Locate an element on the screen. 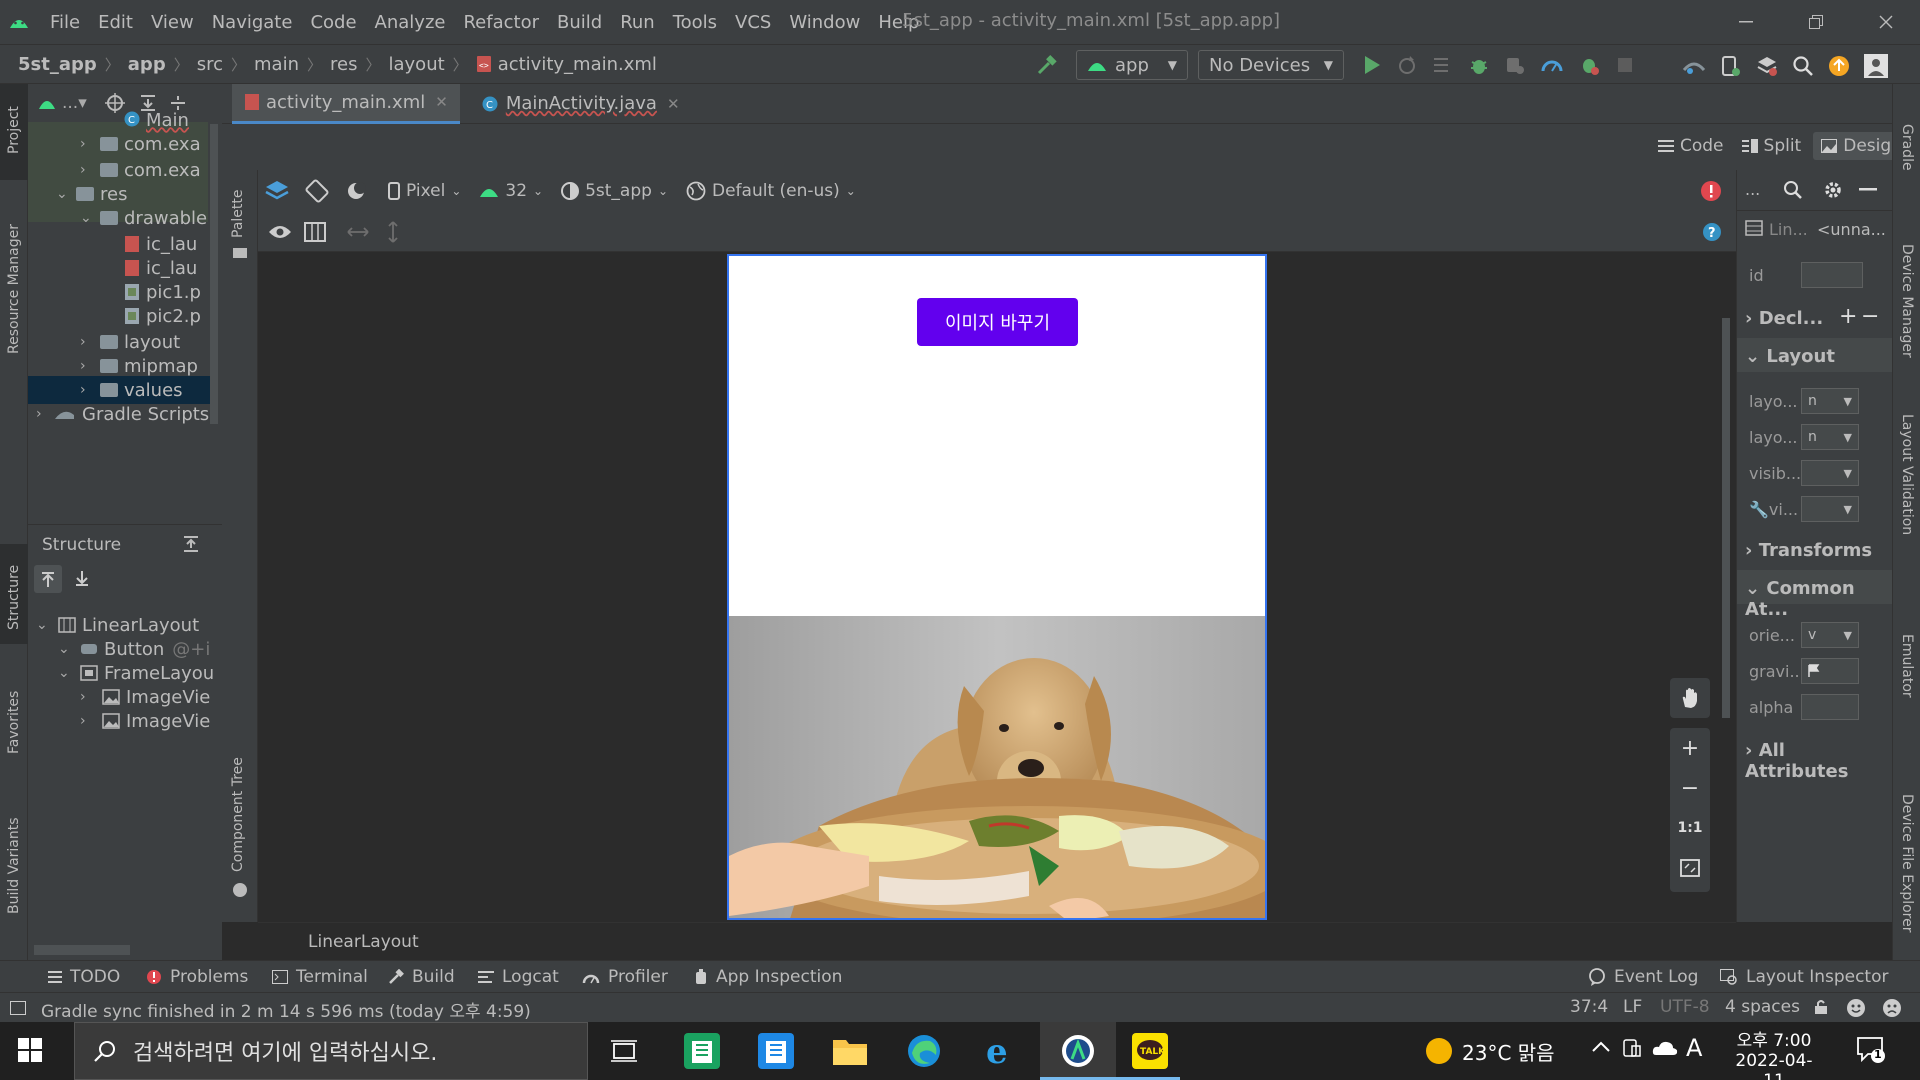 This screenshot has height=1080, width=1920. zoom-fit-button is located at coordinates (1690, 868).